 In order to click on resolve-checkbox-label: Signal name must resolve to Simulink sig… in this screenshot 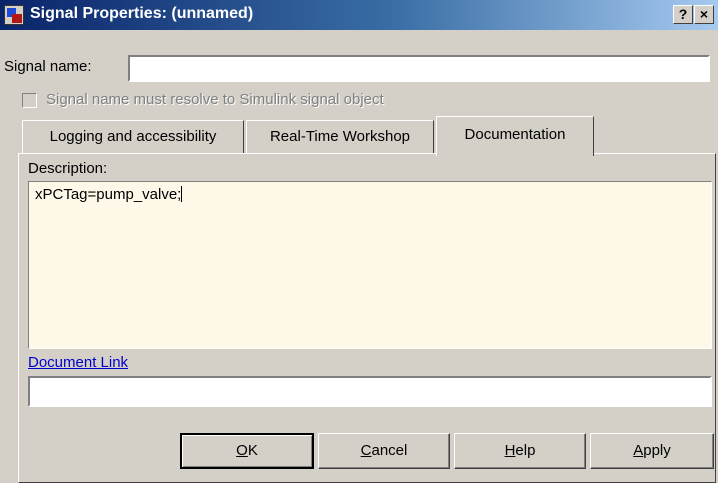, I will do `click(215, 99)`.